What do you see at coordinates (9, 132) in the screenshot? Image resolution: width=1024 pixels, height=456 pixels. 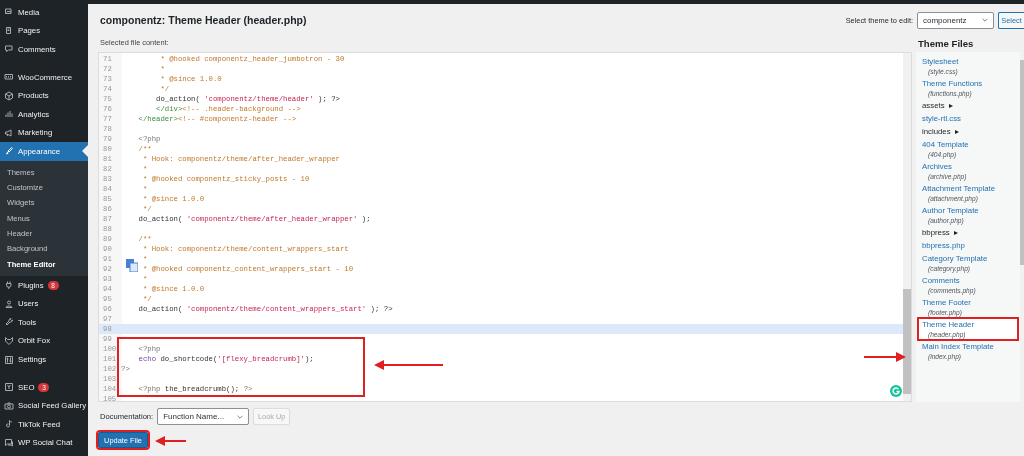 I see `megaphone-icon` at bounding box center [9, 132].